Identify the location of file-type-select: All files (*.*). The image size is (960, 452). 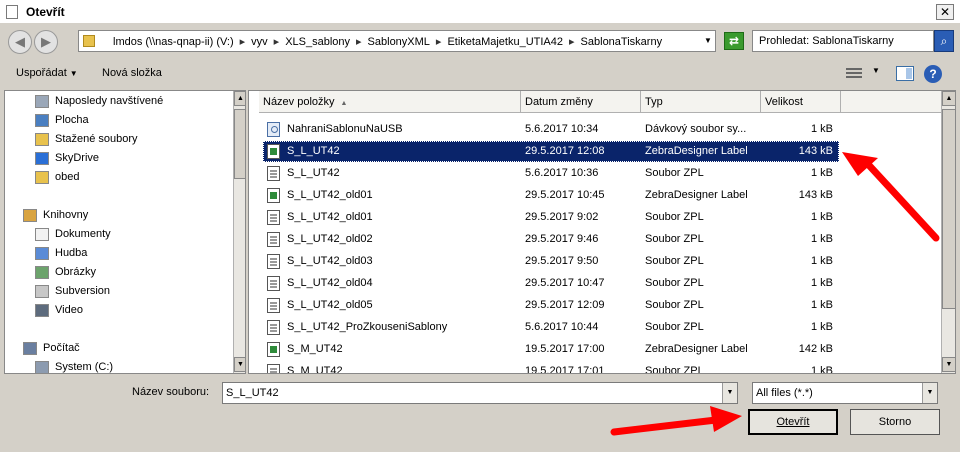
(845, 393).